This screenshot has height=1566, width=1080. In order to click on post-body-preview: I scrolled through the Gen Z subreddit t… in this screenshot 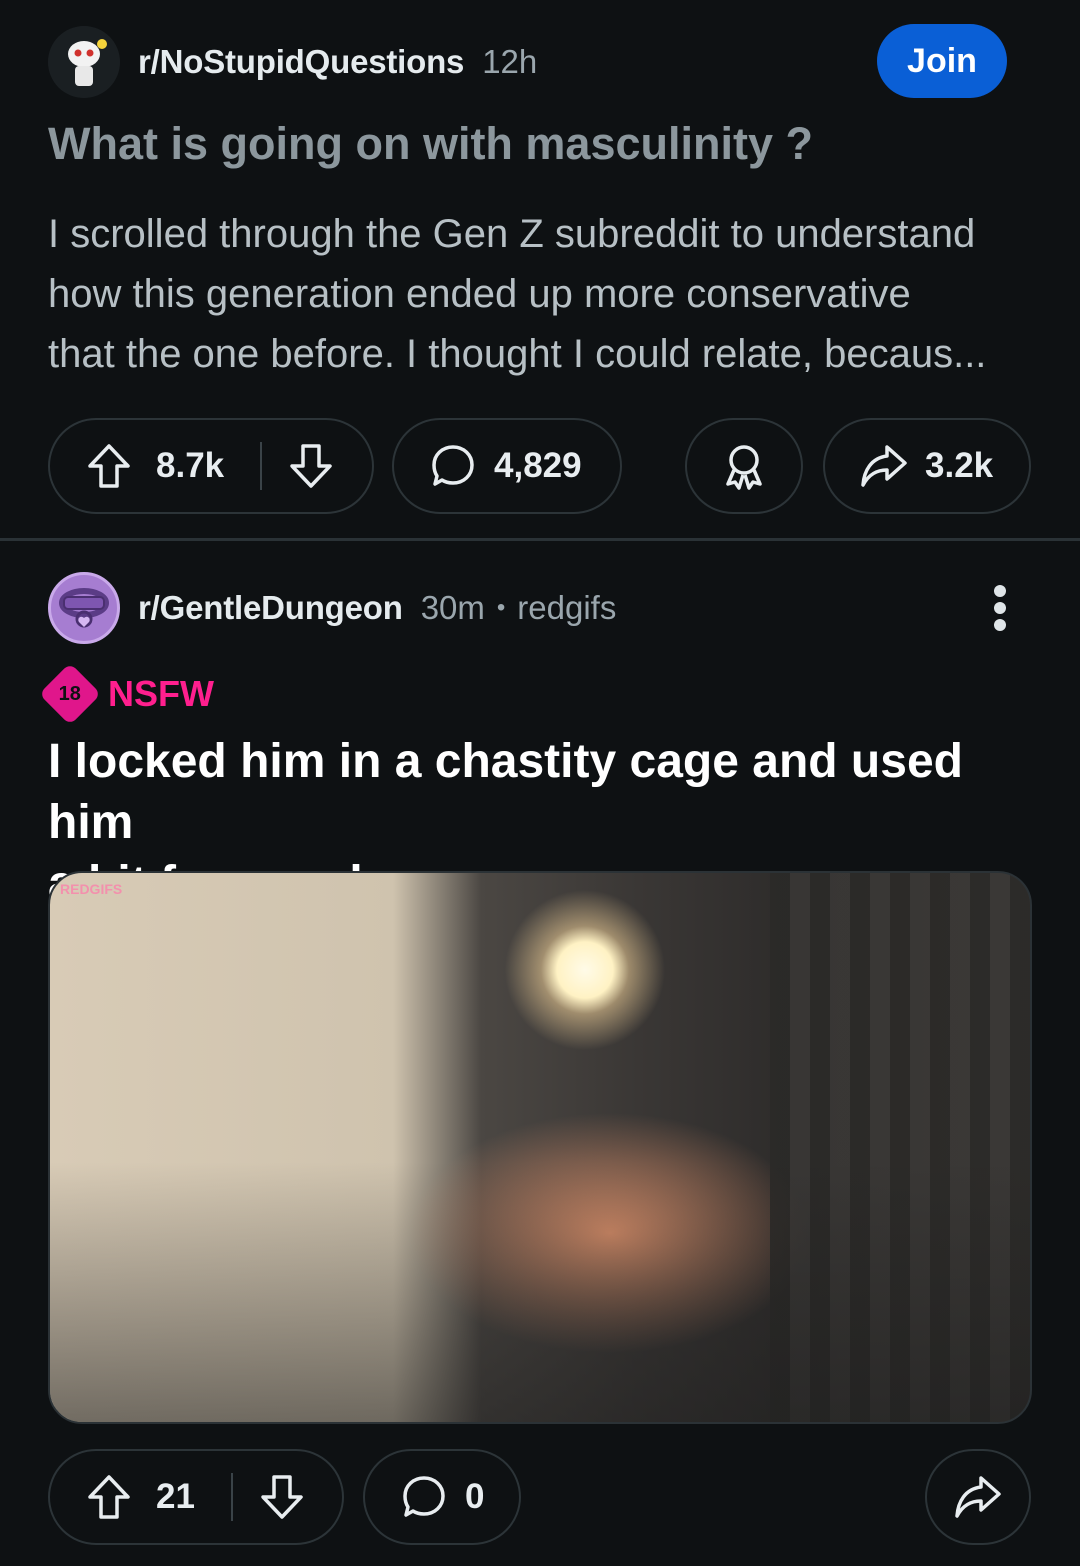, I will do `click(540, 294)`.